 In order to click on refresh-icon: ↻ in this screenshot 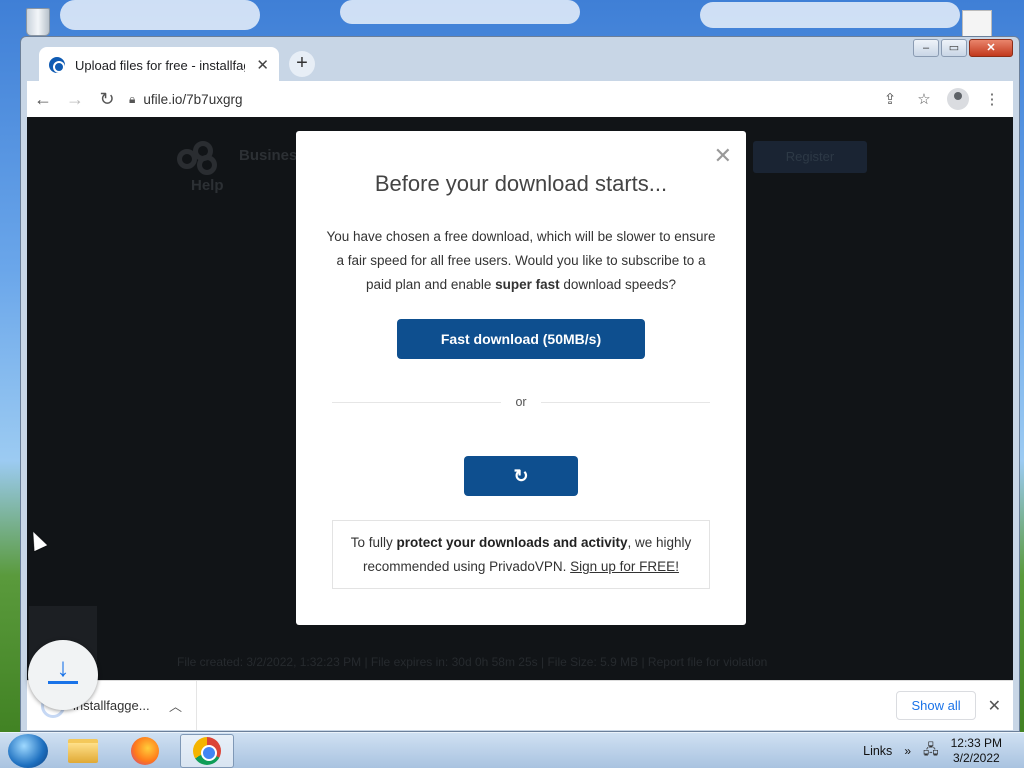, I will do `click(521, 476)`.